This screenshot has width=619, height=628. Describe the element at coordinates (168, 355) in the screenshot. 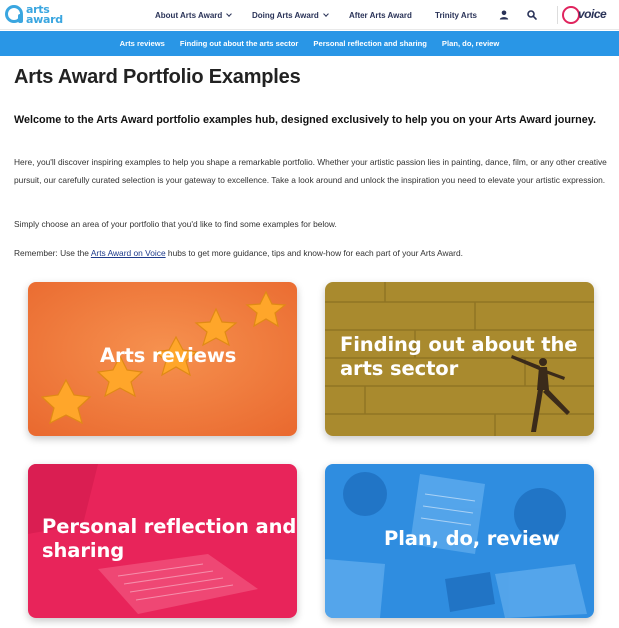

I see `card-label: Arts reviews` at that location.